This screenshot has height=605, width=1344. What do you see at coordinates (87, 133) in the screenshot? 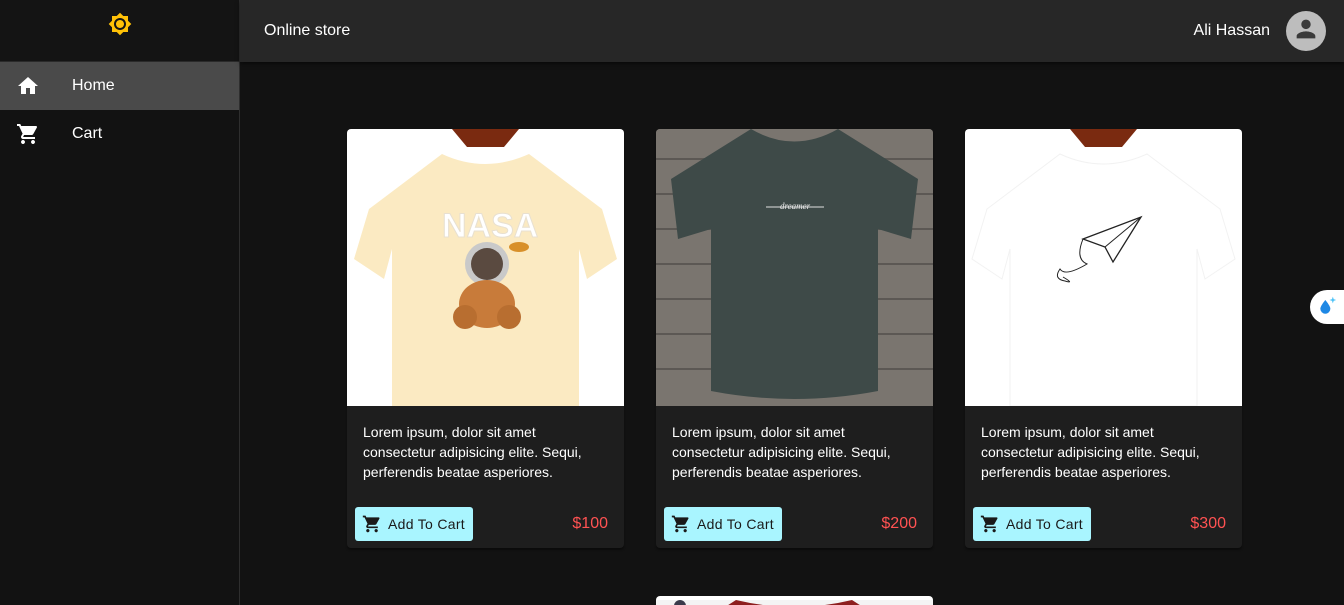
I see `sidebar-item-label: Cart` at bounding box center [87, 133].